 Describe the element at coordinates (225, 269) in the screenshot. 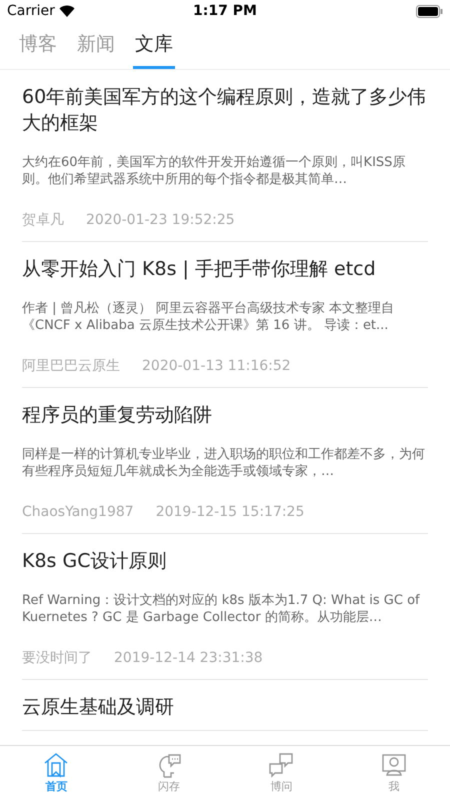

I see `article-title: 从零开始入门 K8s | 手把手带你理解 etcd` at that location.